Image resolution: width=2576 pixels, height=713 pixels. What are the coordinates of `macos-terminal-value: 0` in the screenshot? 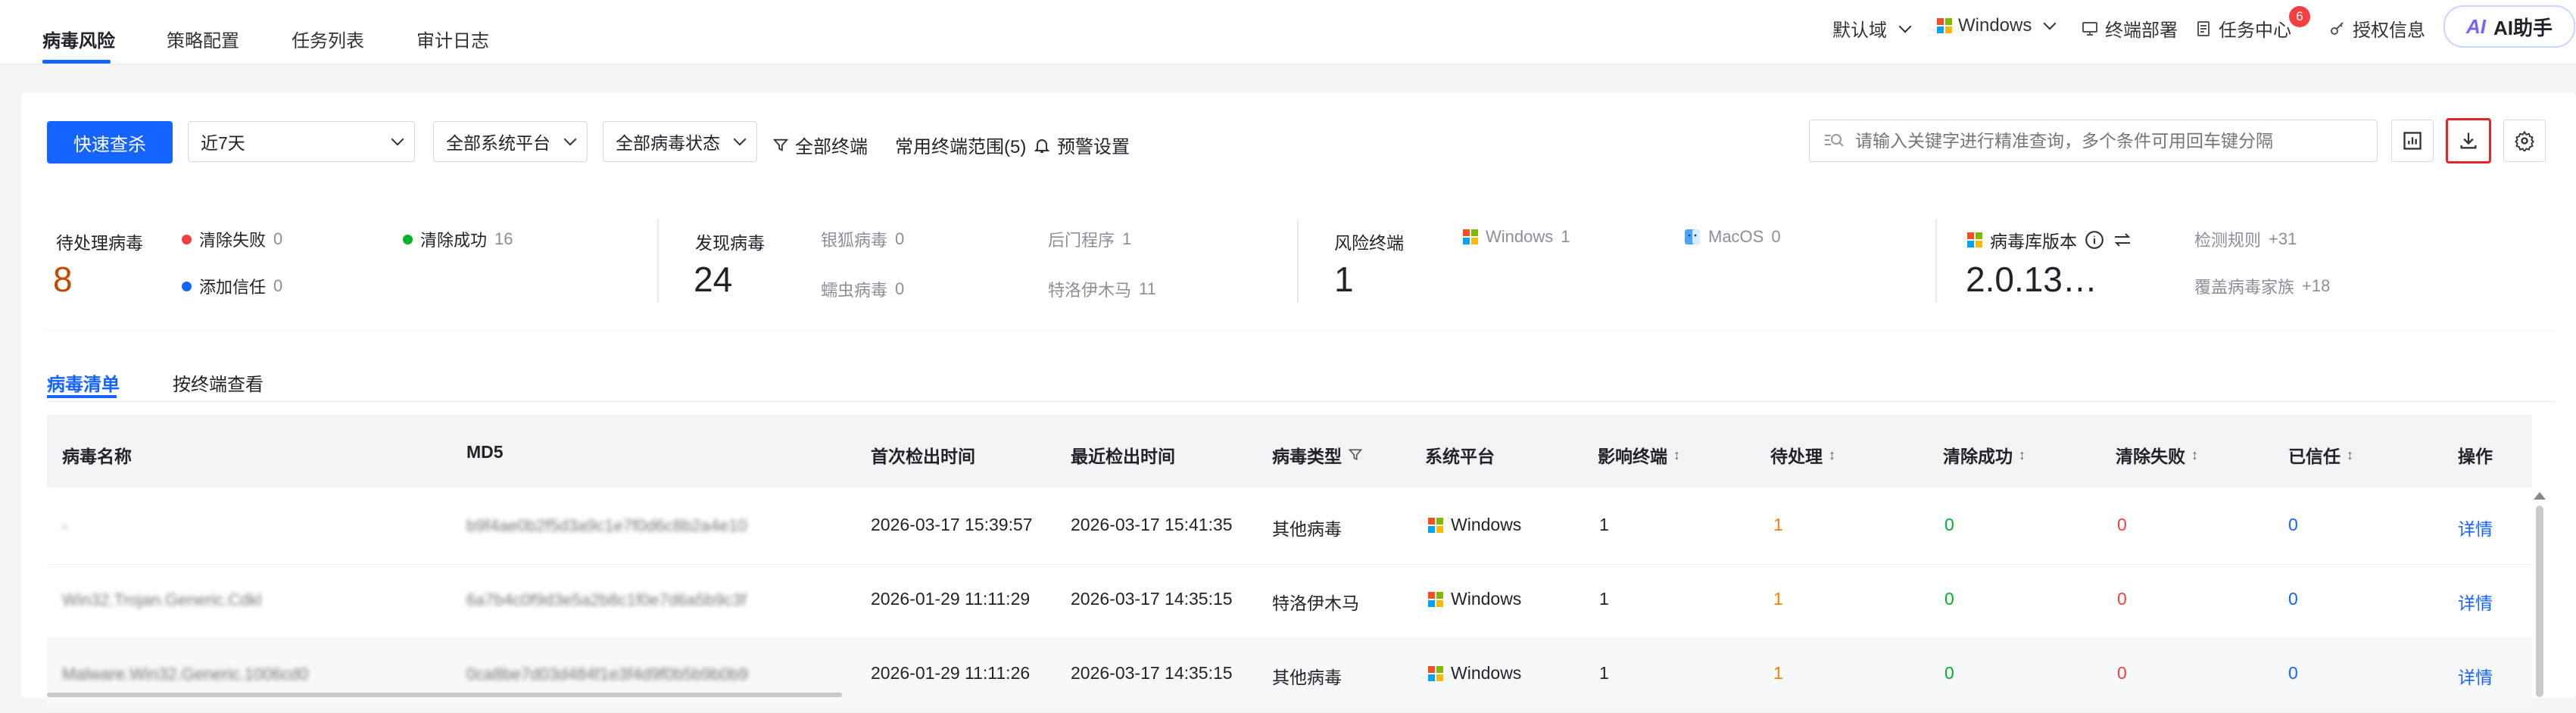 It's located at (1776, 236).